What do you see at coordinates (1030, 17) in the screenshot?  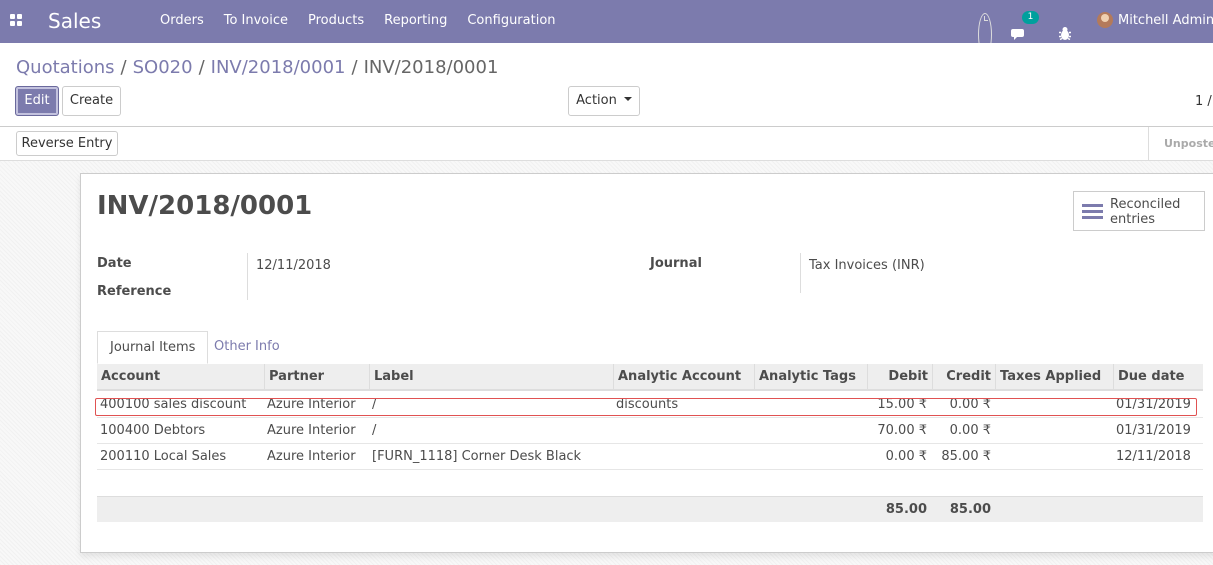 I see `chat-count-badge: 1` at bounding box center [1030, 17].